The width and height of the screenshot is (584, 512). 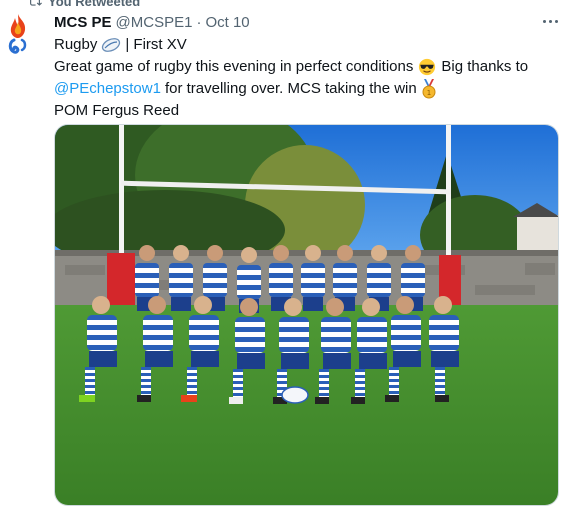 I want to click on author-handle: @MCSPE1, so click(x=154, y=22).